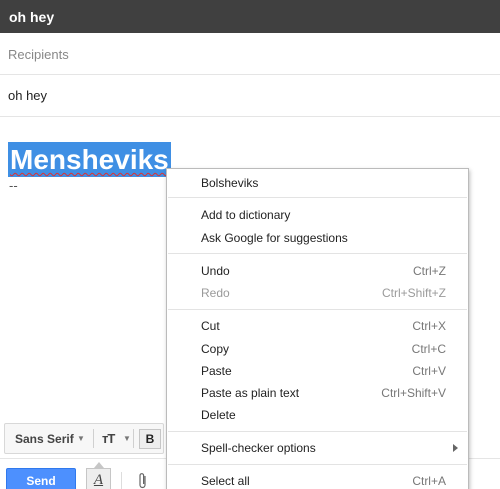 The width and height of the screenshot is (500, 489). What do you see at coordinates (215, 271) in the screenshot?
I see `menu-item-label: Undo` at bounding box center [215, 271].